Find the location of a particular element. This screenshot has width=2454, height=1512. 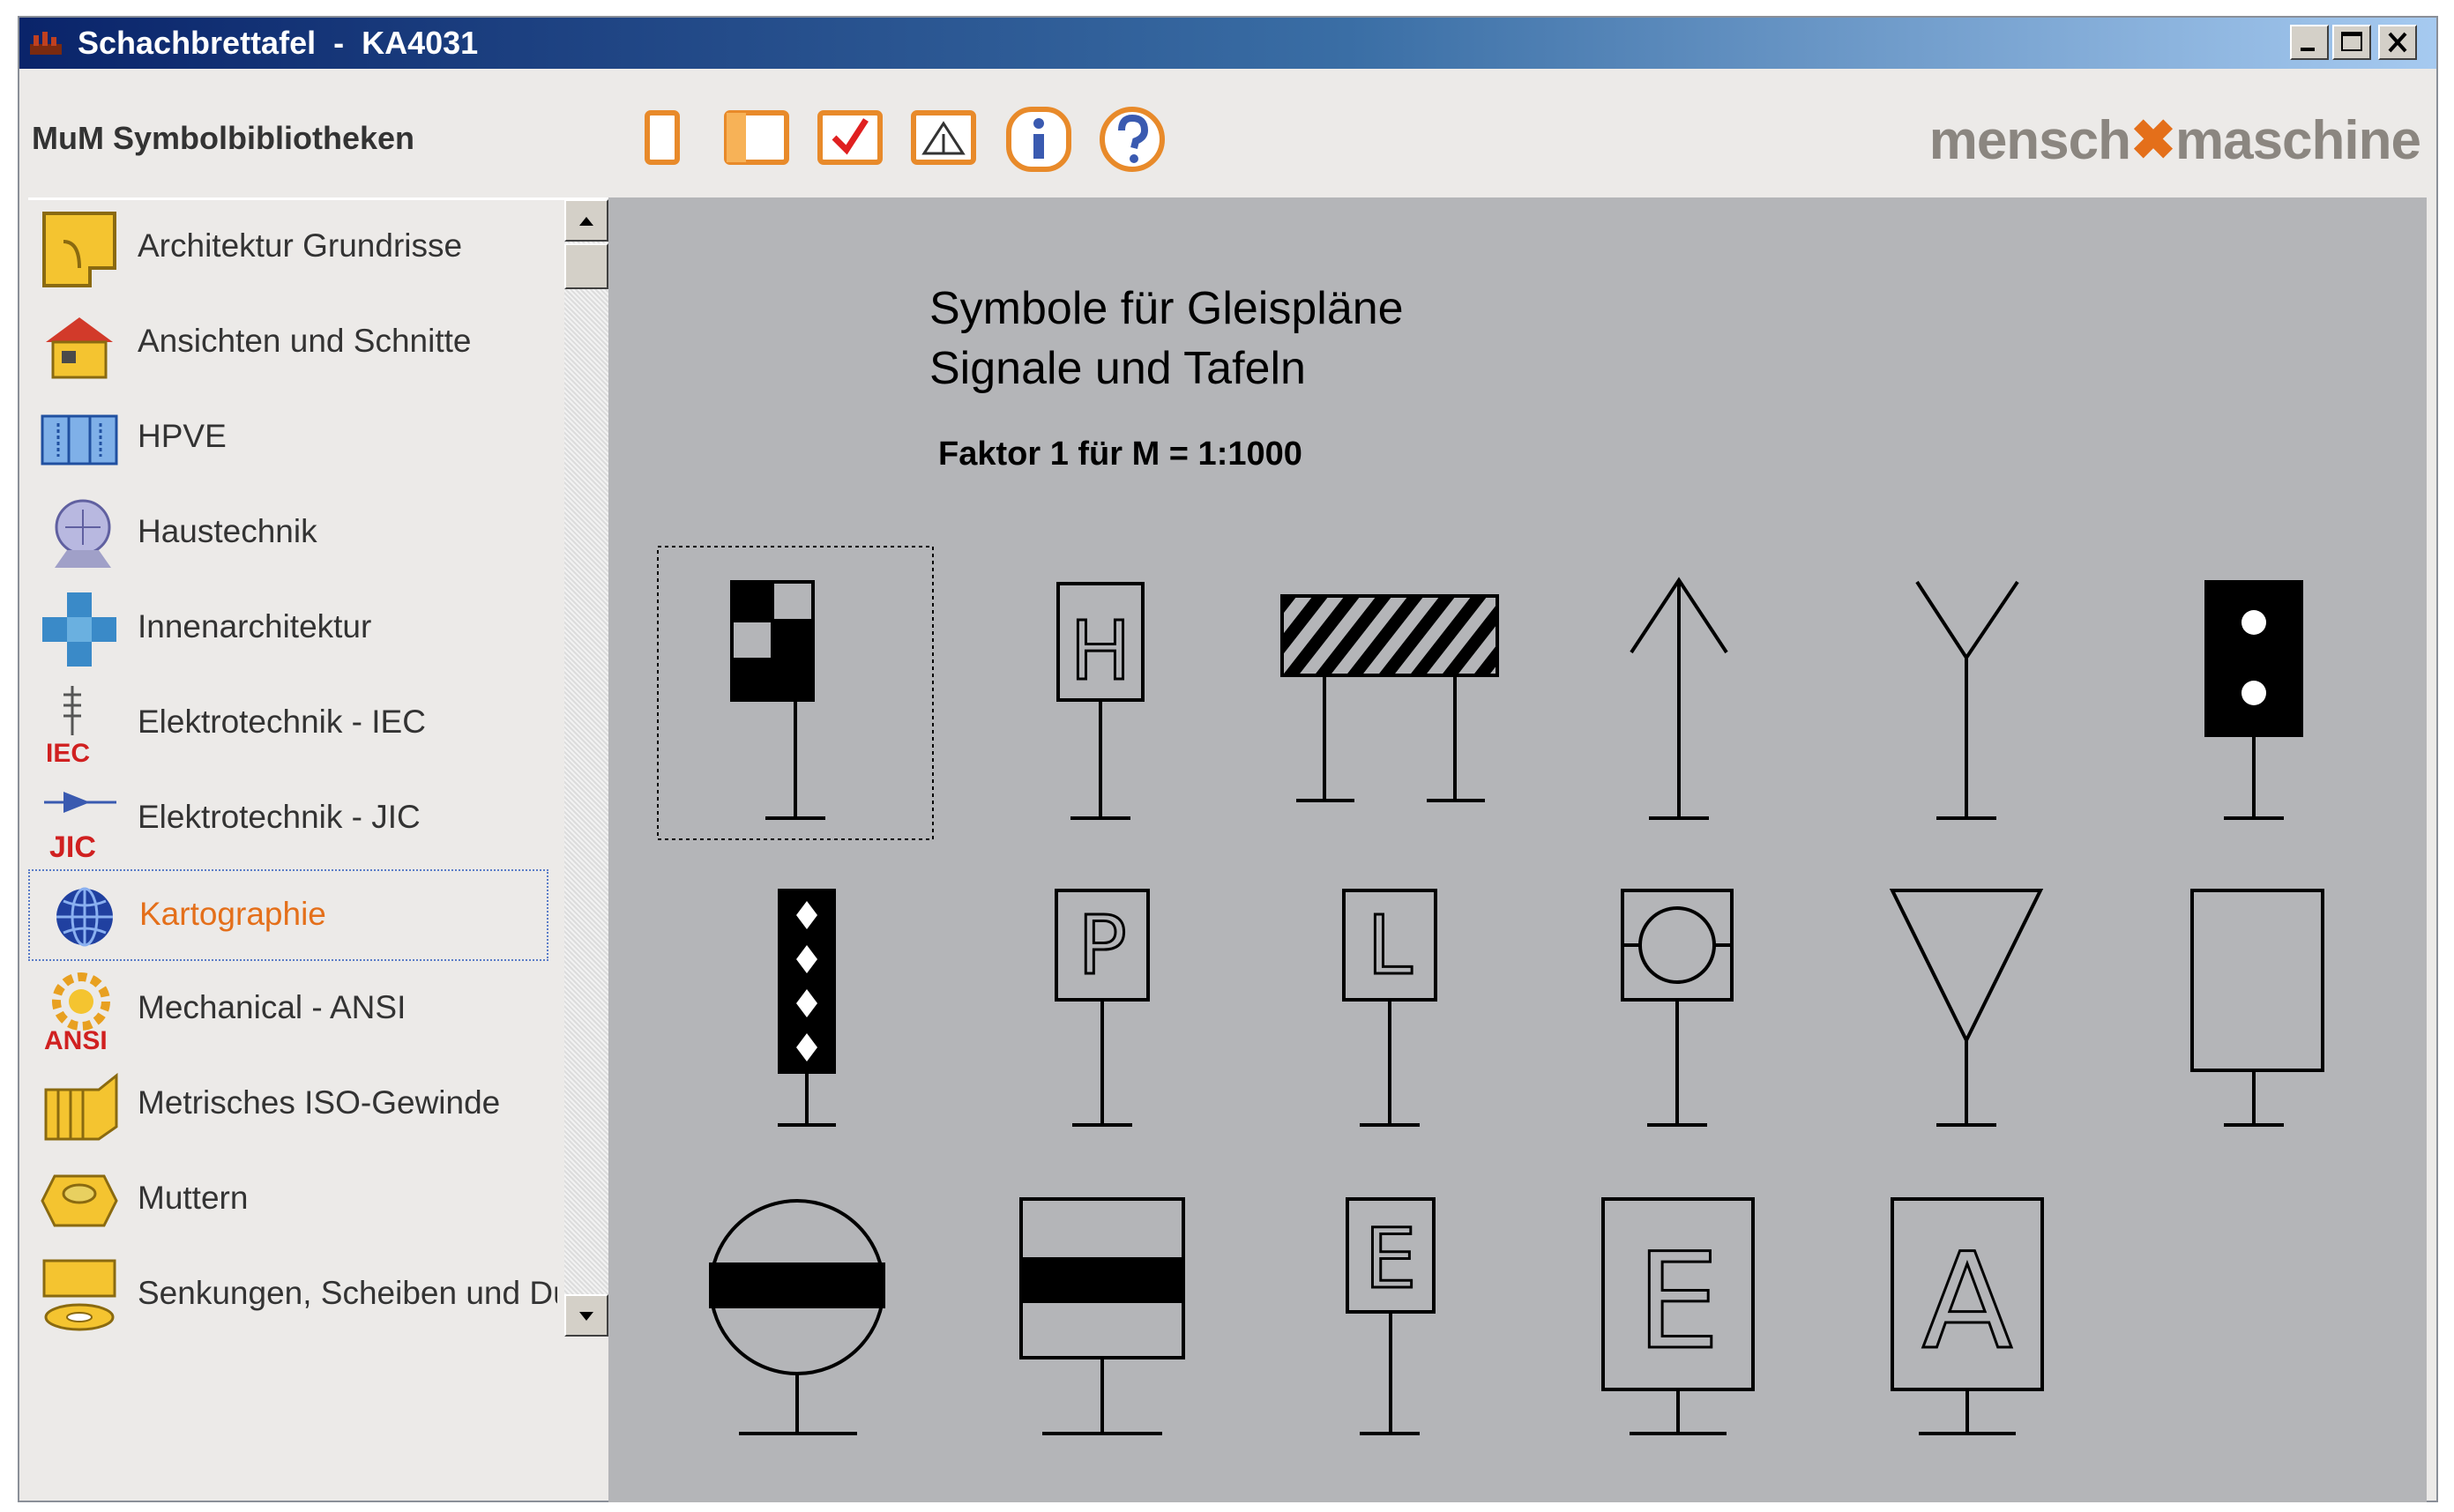

iec-icon: IEC is located at coordinates (68, 726).